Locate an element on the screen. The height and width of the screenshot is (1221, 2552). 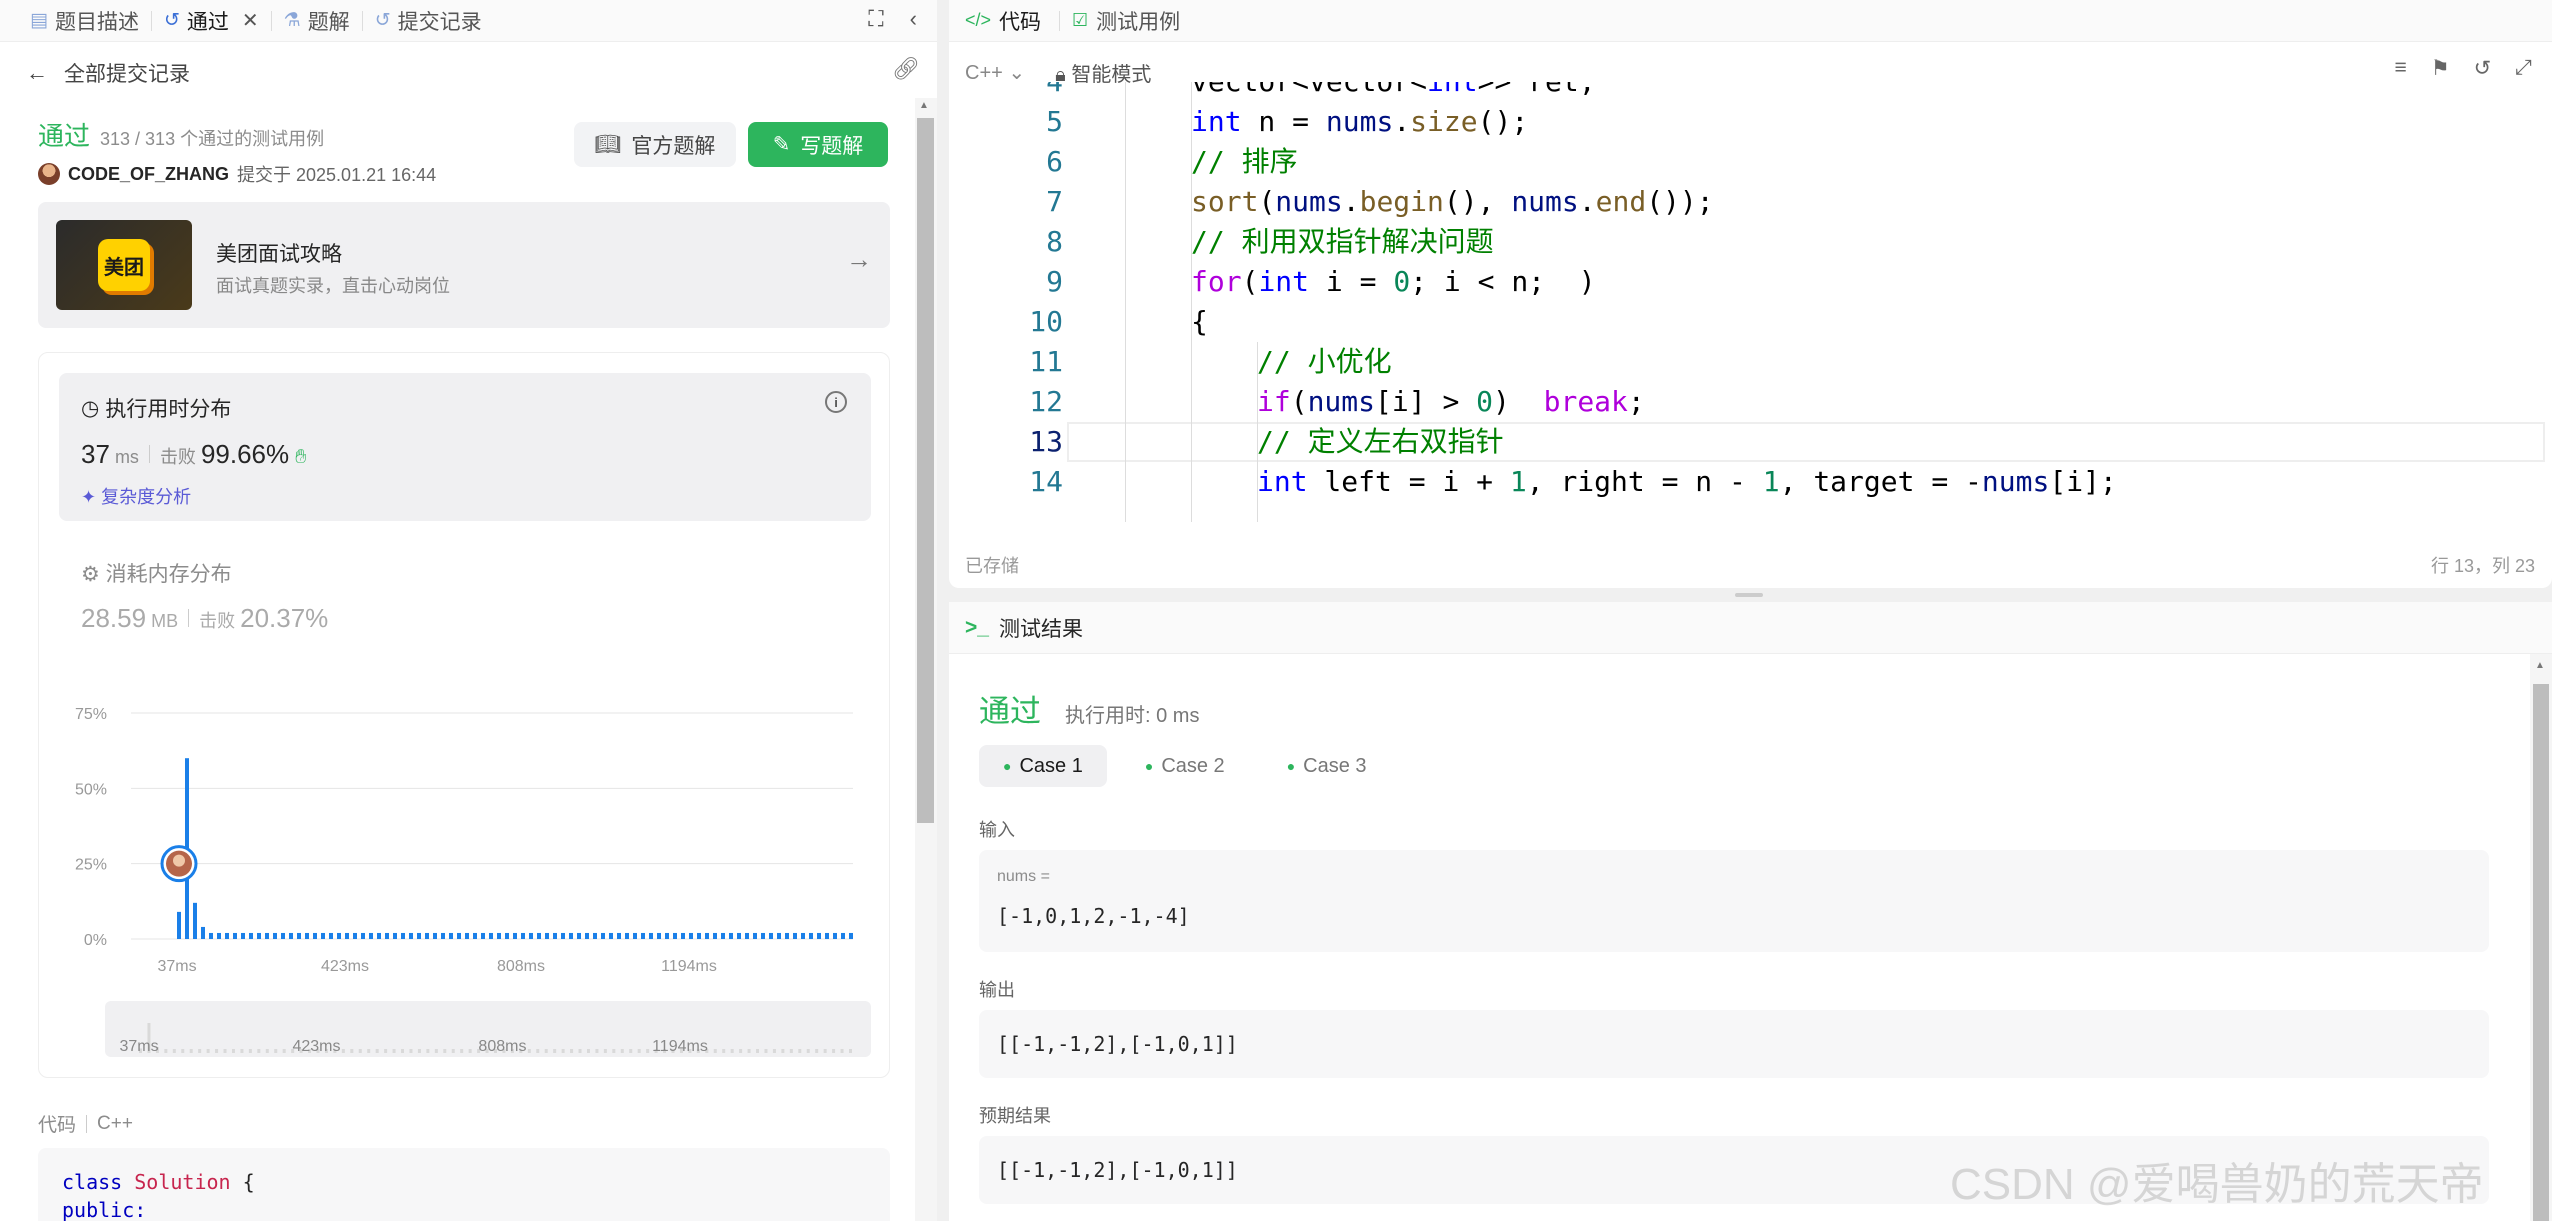
author-name: CODE_OF_ZHANG is located at coordinates (148, 174).